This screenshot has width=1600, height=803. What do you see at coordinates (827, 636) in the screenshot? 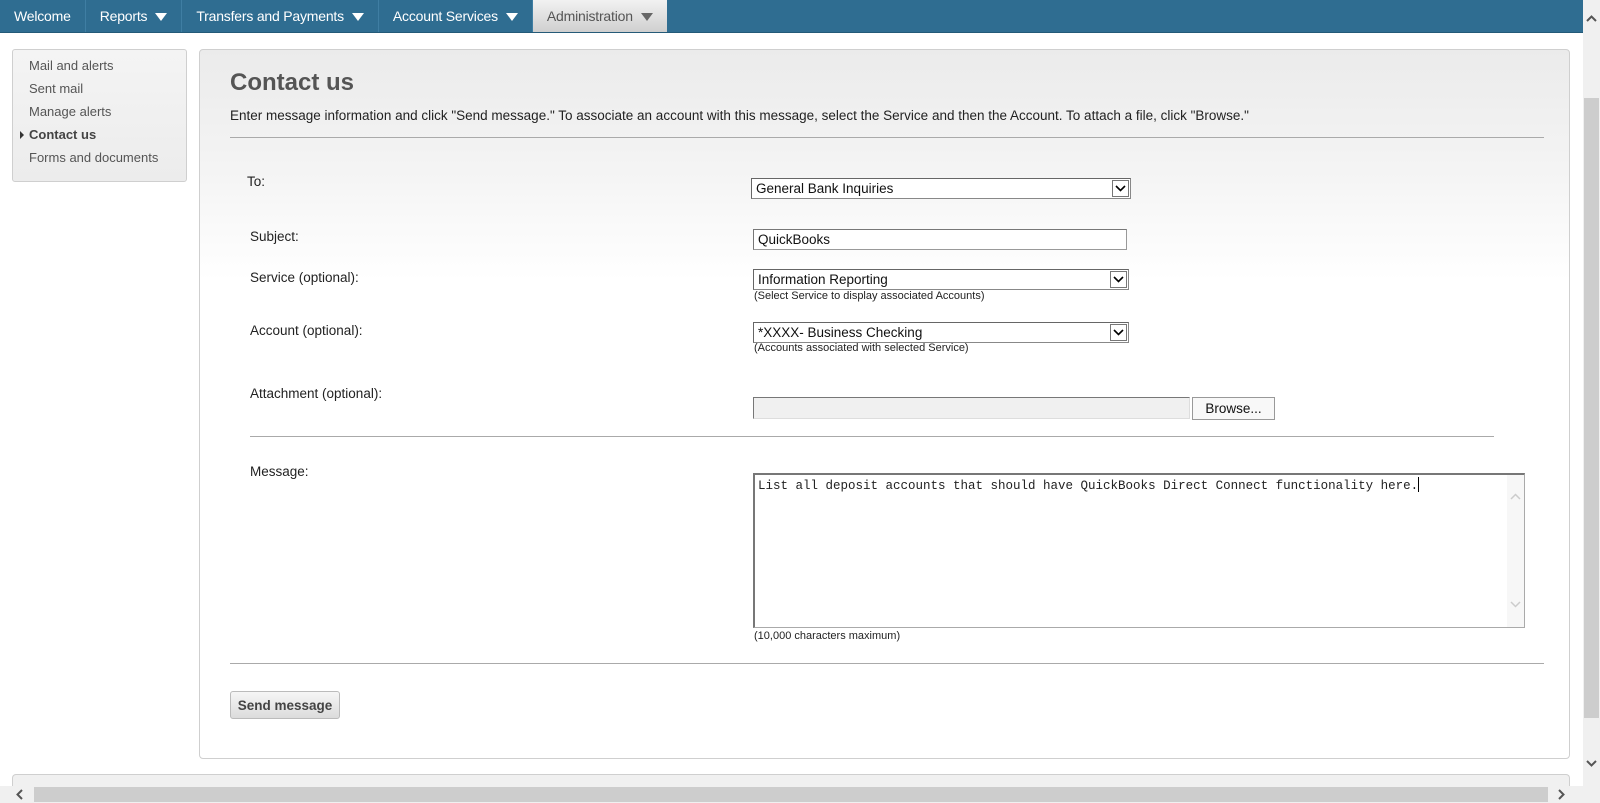
I see `message-hint: (10,000 characters maximum)` at bounding box center [827, 636].